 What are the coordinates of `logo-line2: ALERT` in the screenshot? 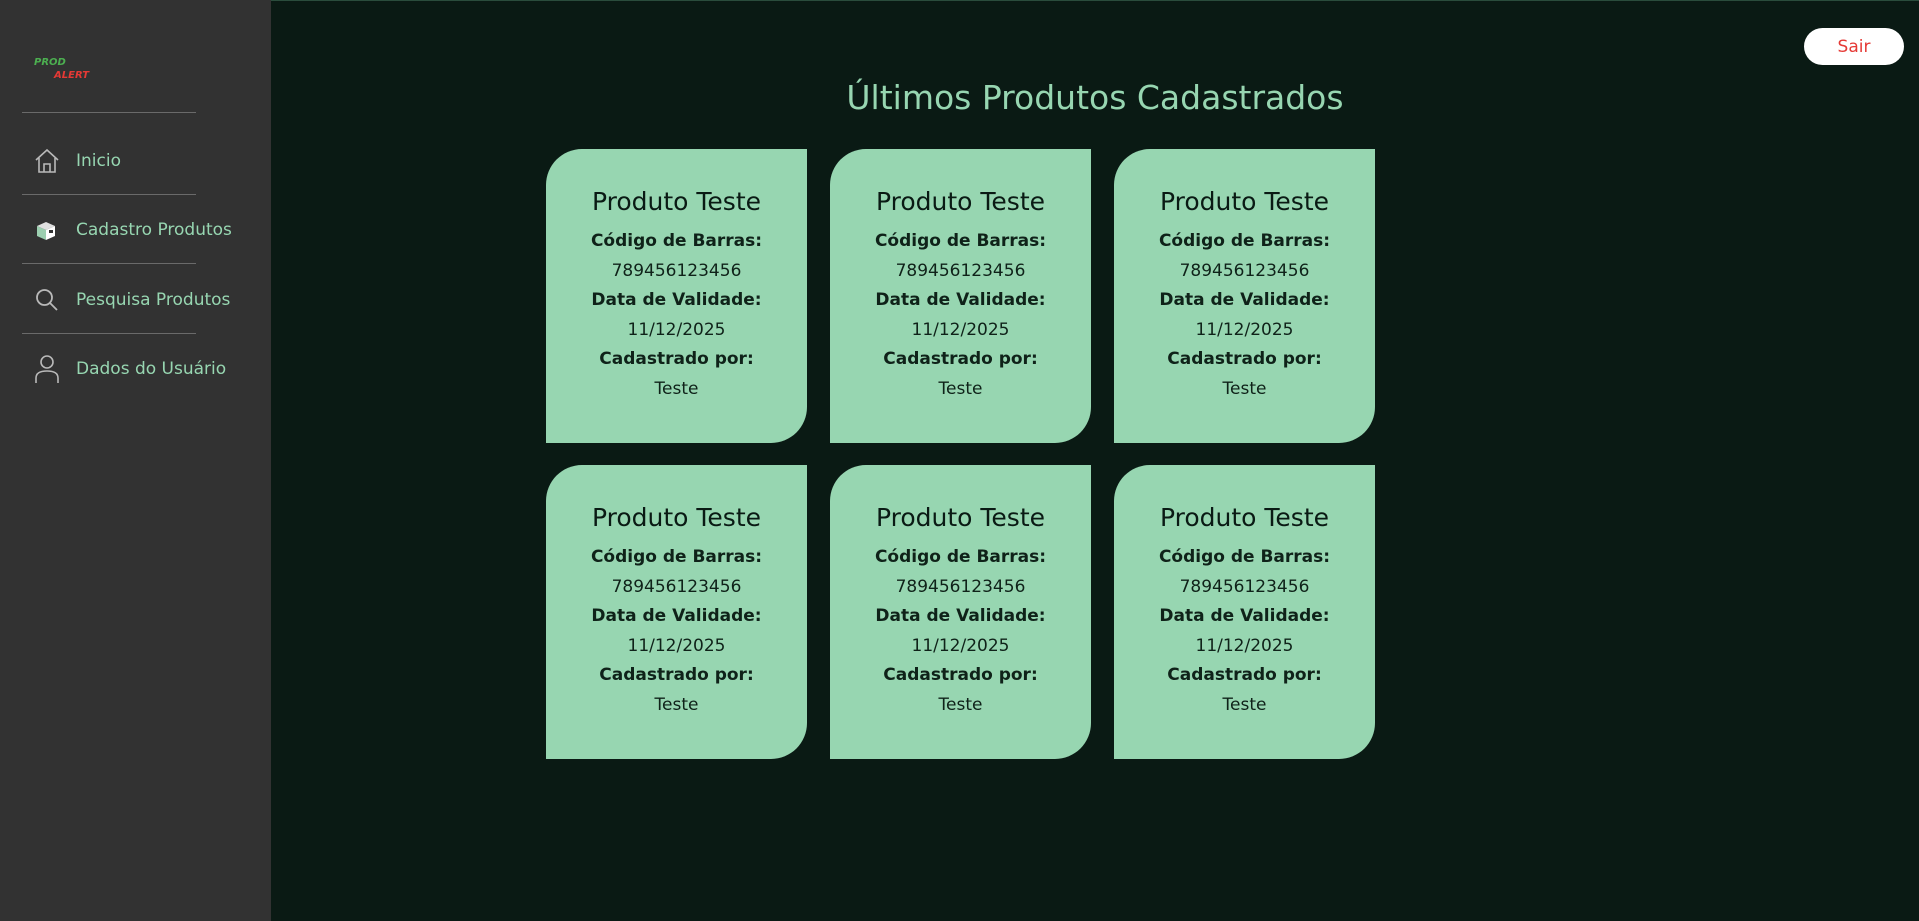 It's located at (71, 75).